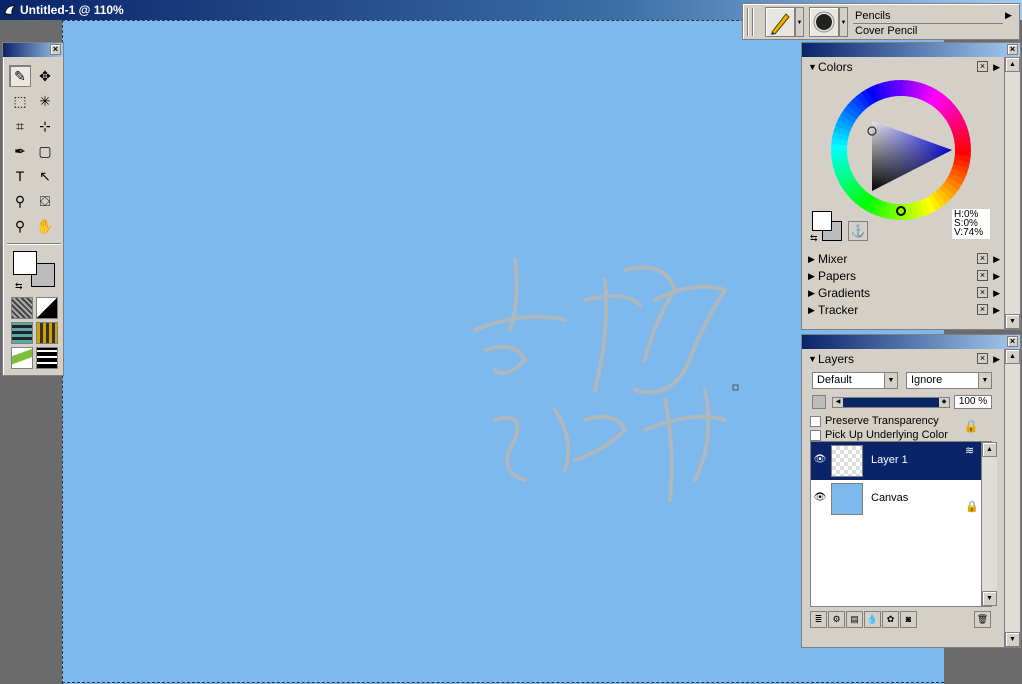 The image size is (1022, 684). Describe the element at coordinates (33, 50) in the screenshot. I see `toolbox-titlebar: ×` at that location.